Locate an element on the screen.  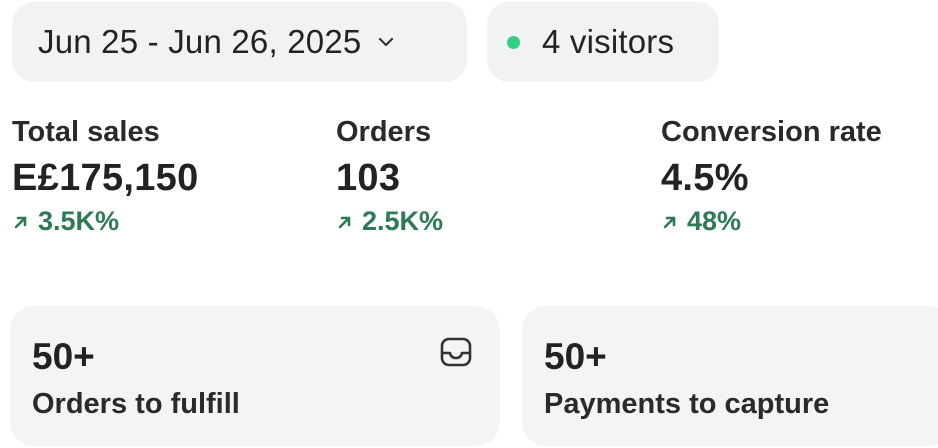
date-range-label: Jun 25 - Jun 26, 2025 is located at coordinates (200, 41).